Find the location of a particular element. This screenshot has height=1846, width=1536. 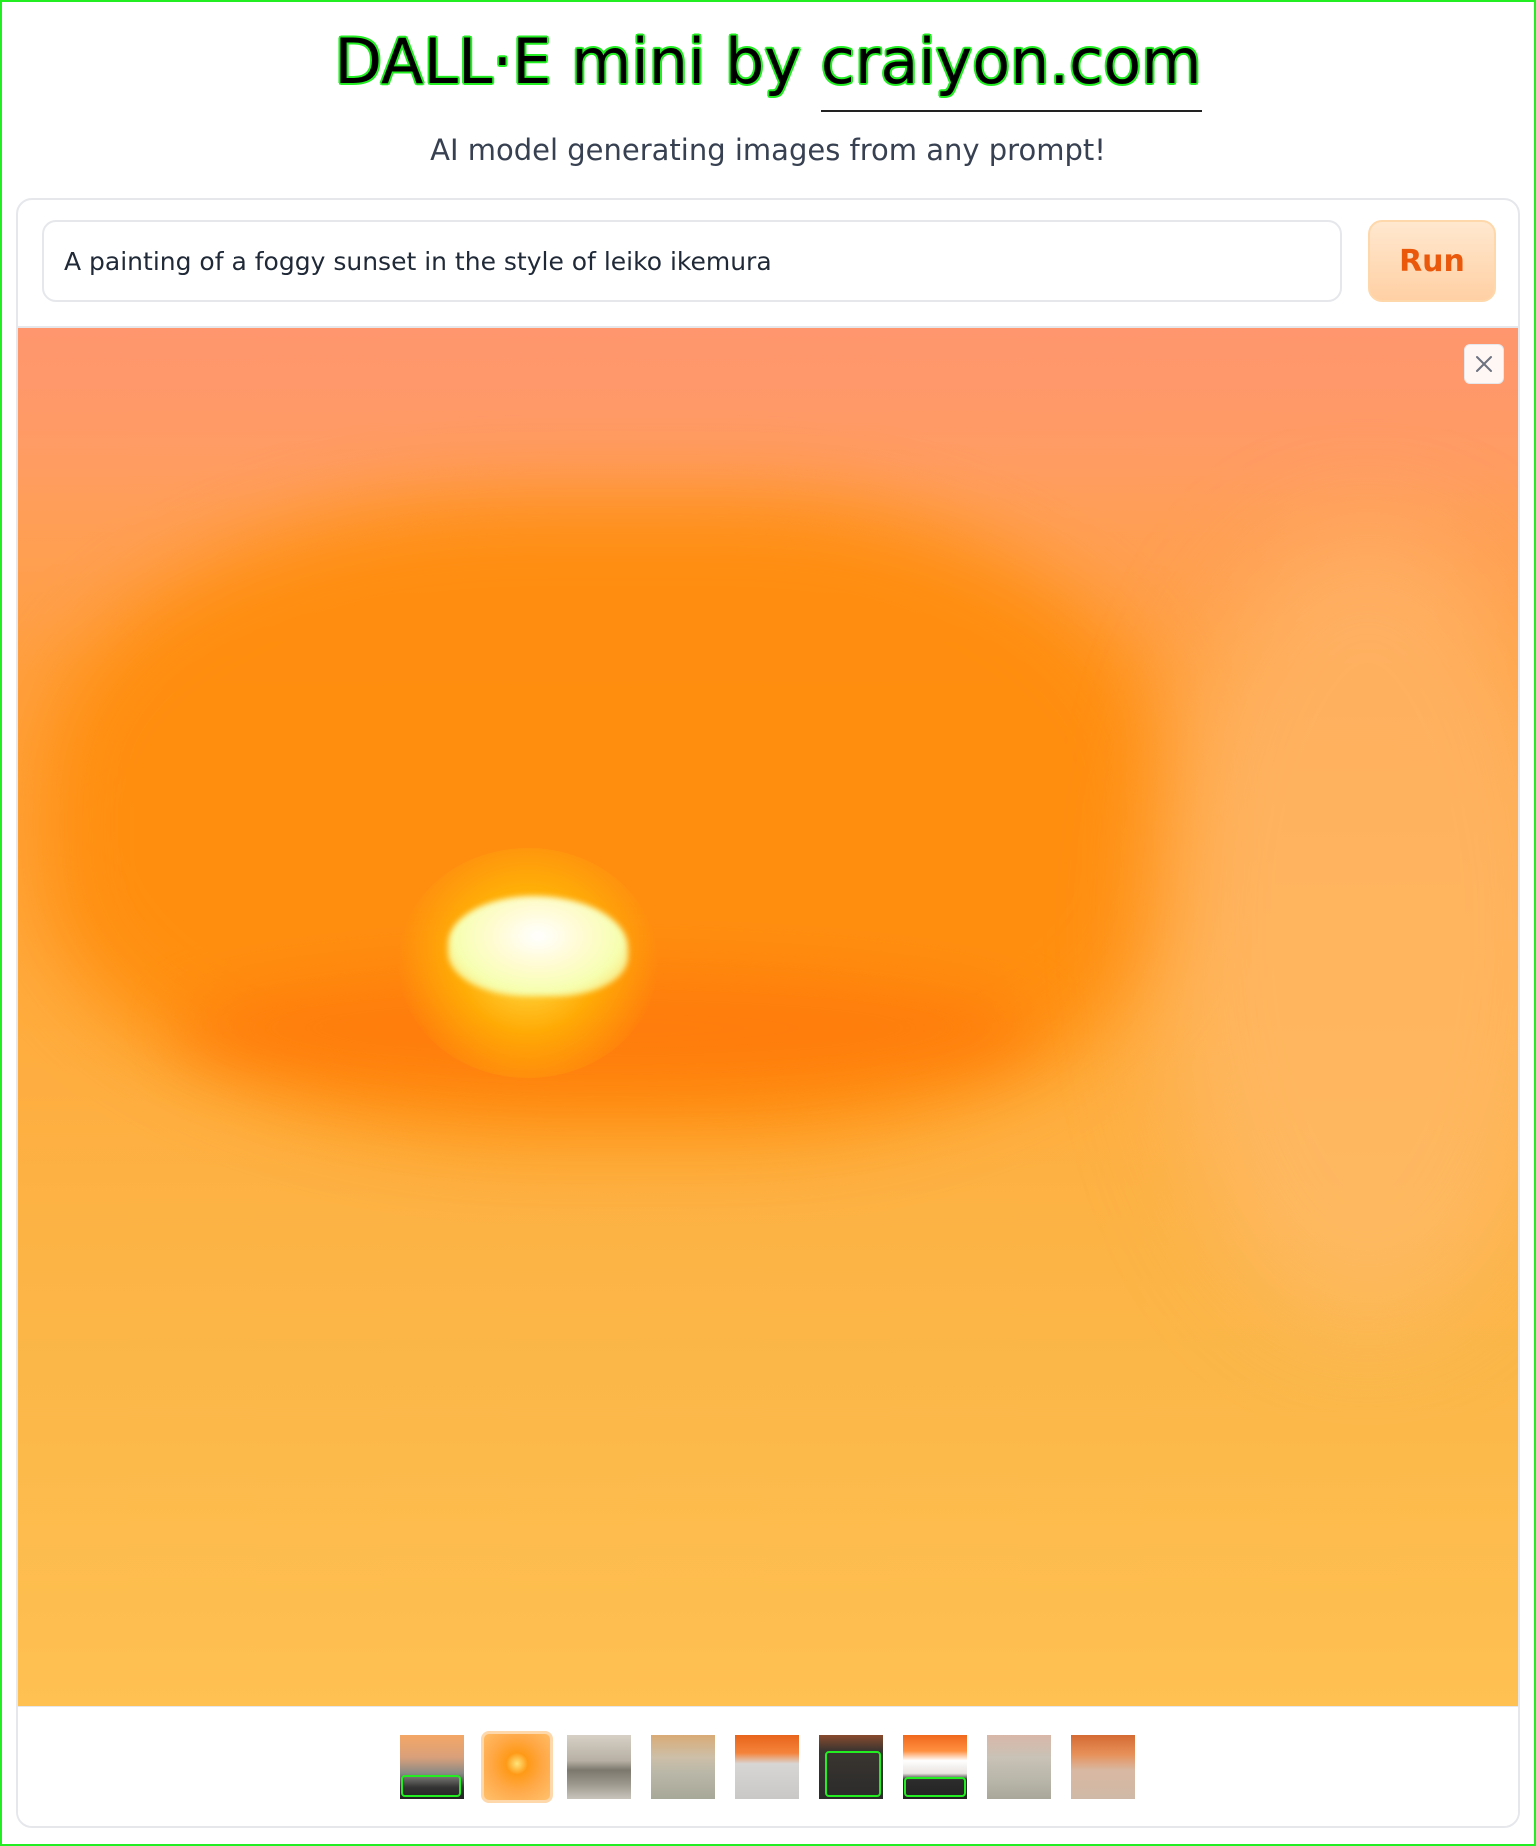

prompt-row: Run is located at coordinates (768, 263).